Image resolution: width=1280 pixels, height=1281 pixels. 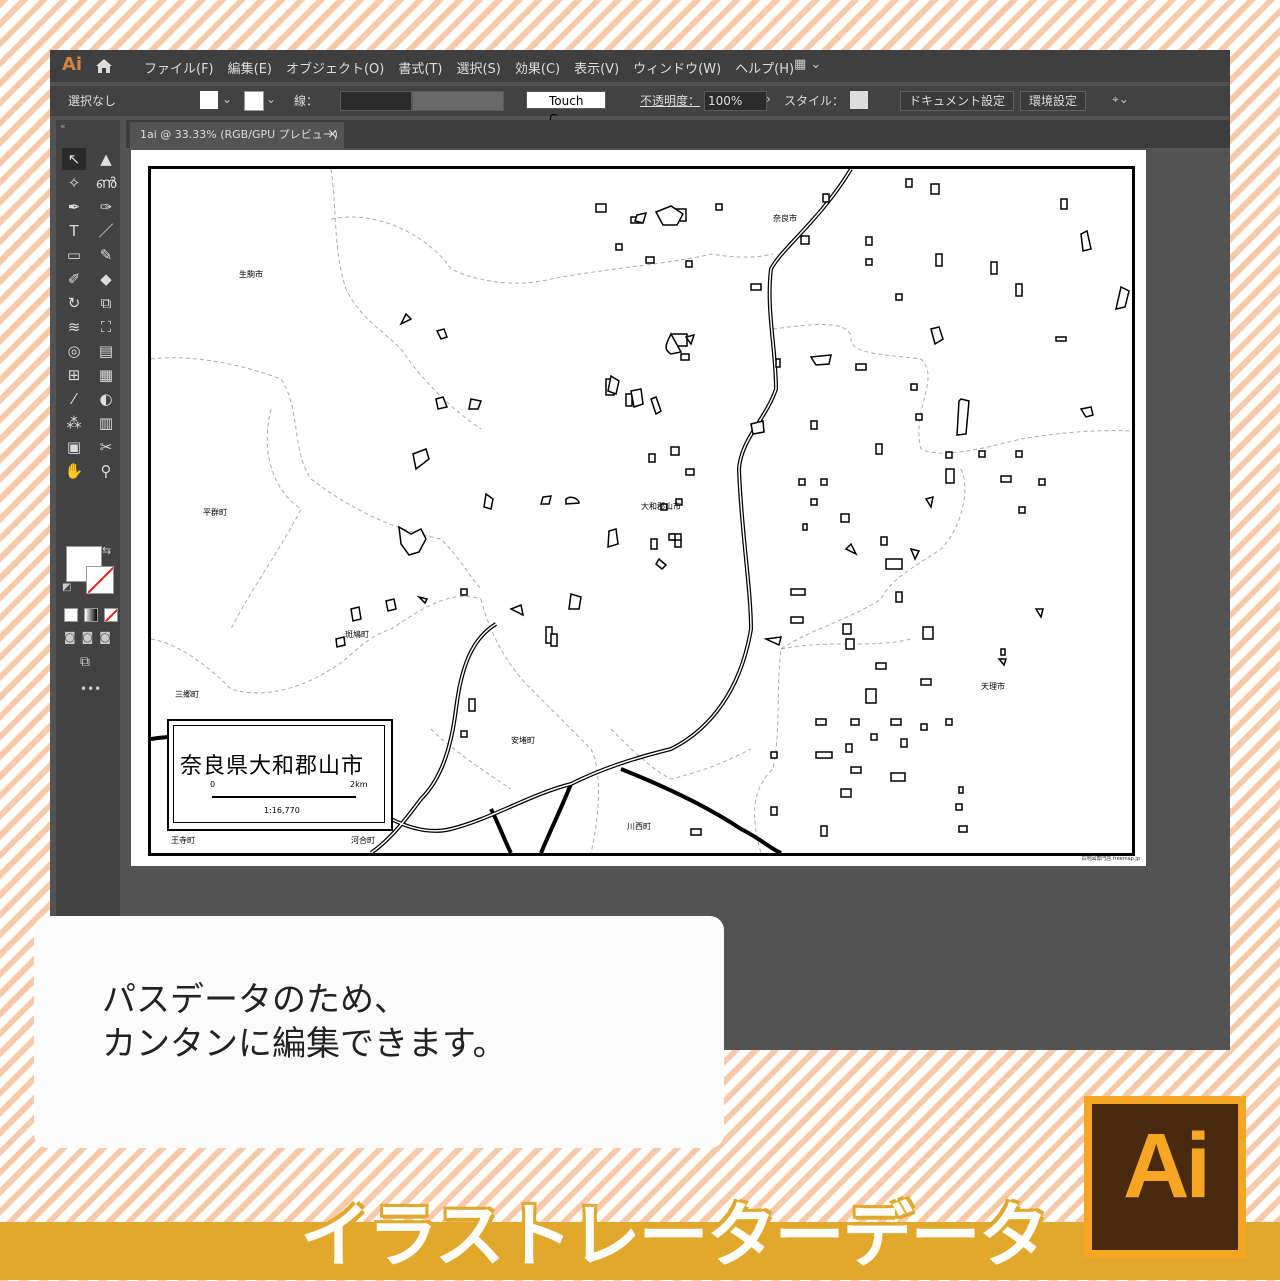 I want to click on variable-width-profile, so click(x=458, y=101).